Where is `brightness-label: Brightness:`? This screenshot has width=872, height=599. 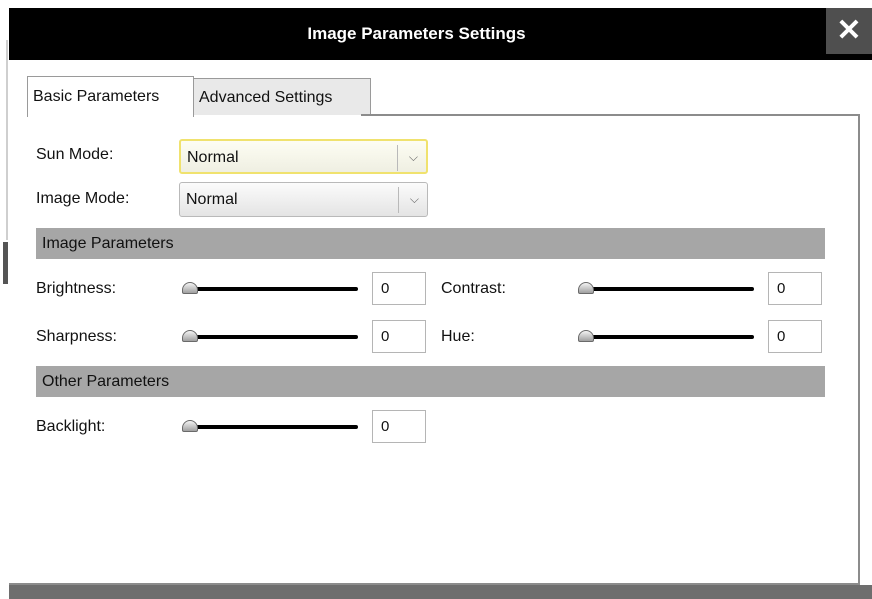 brightness-label: Brightness: is located at coordinates (76, 288).